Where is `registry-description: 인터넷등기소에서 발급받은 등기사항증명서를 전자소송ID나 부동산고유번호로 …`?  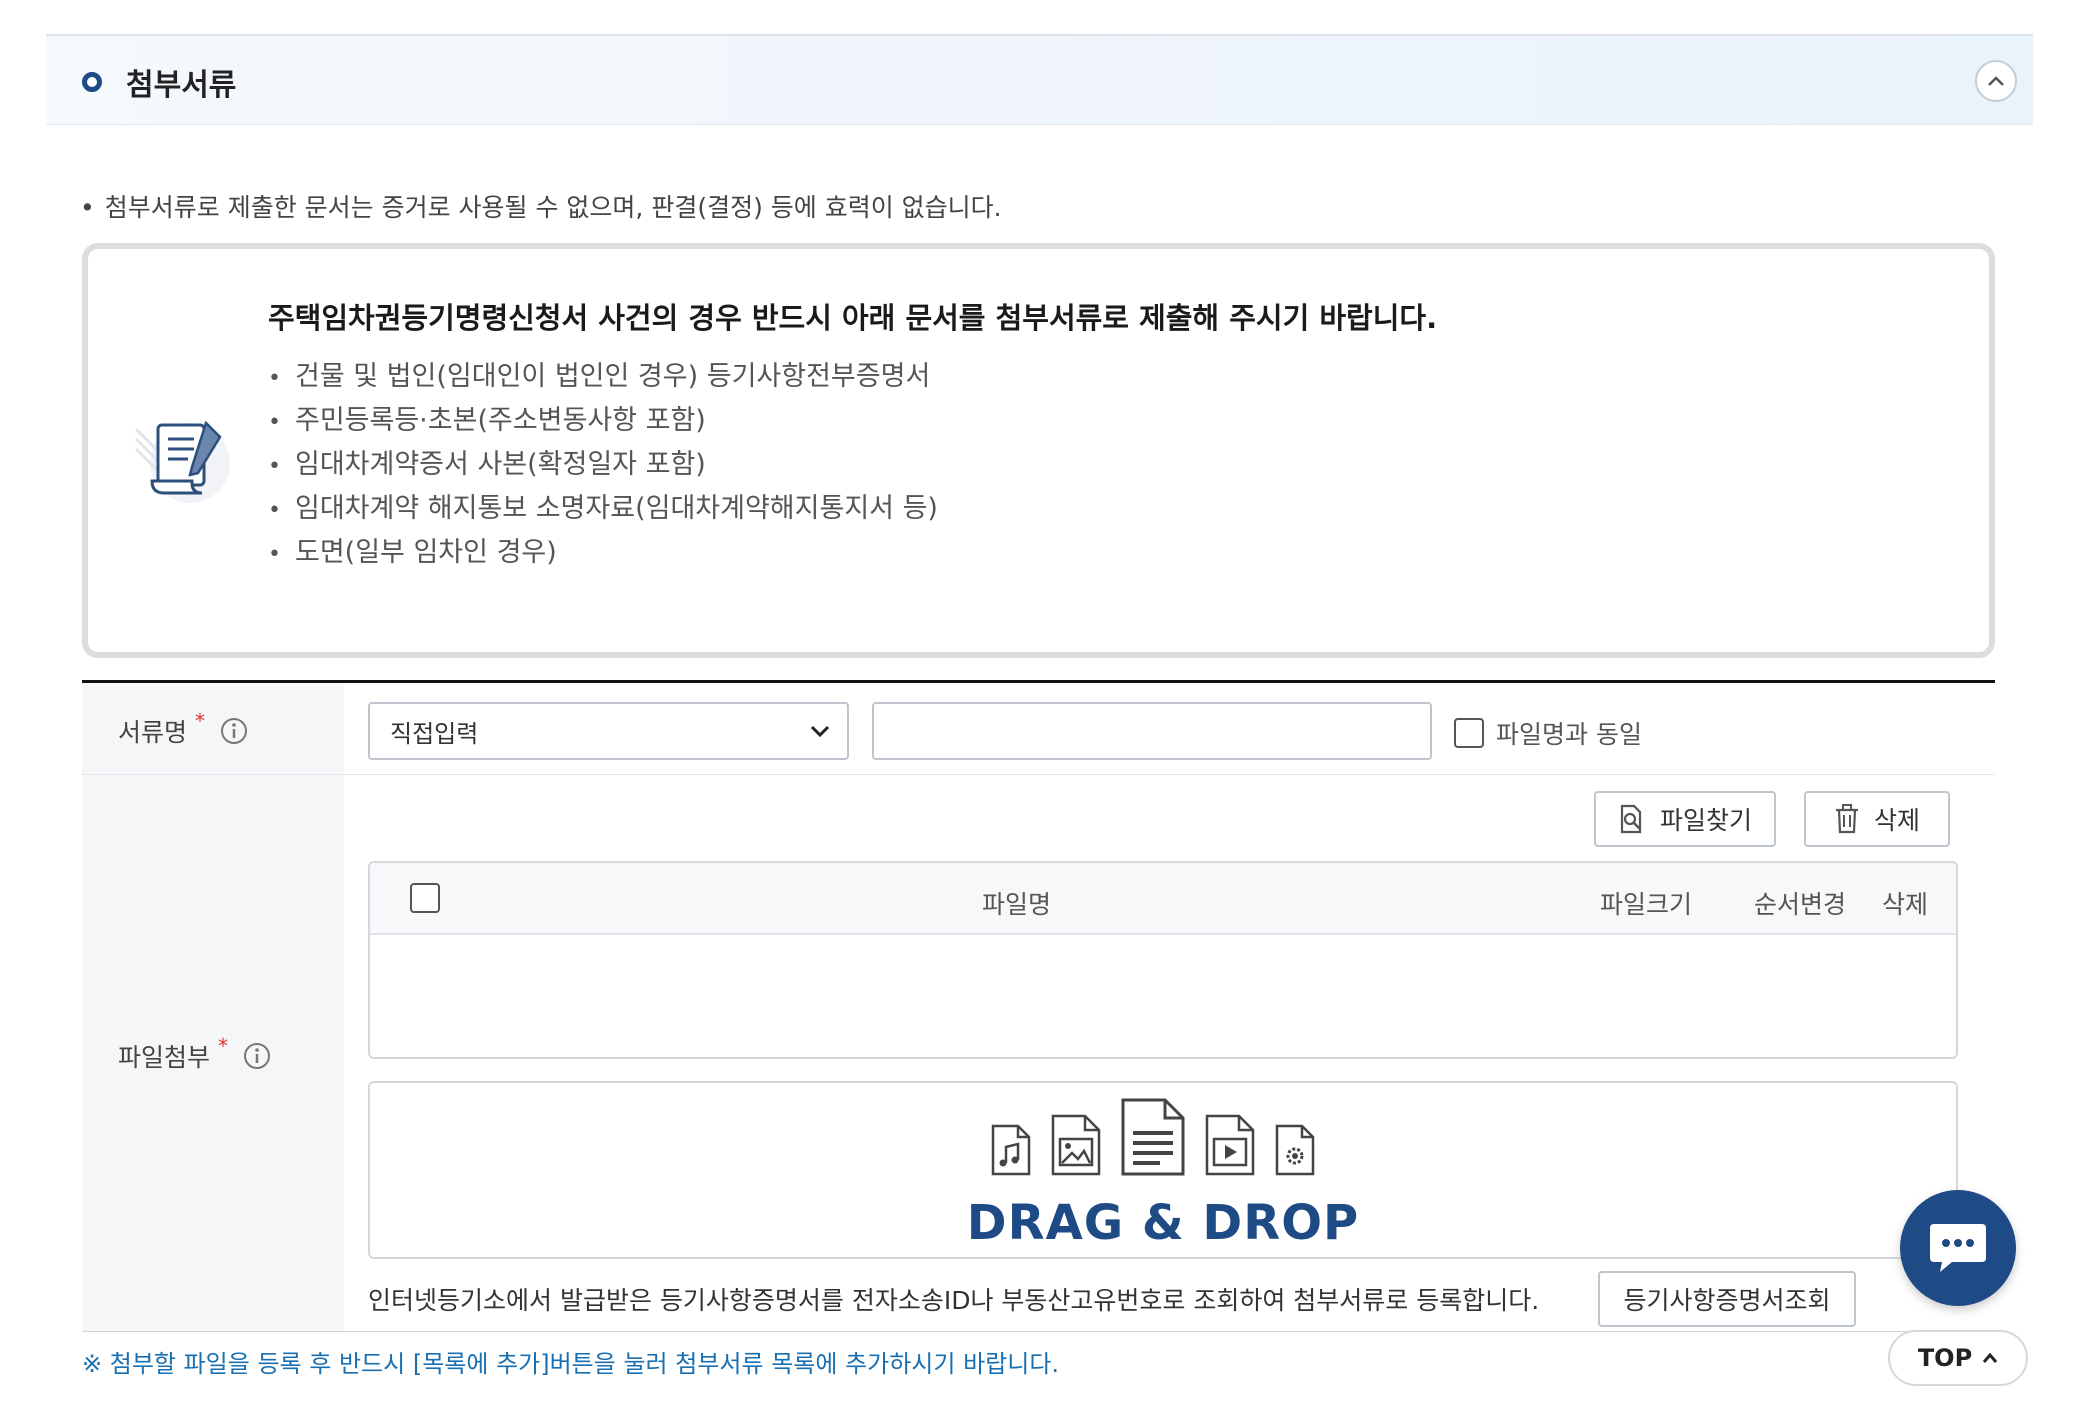
registry-description: 인터넷등기소에서 발급받은 등기사항증명서를 전자소송ID나 부동산고유번호로 … is located at coordinates (954, 1300).